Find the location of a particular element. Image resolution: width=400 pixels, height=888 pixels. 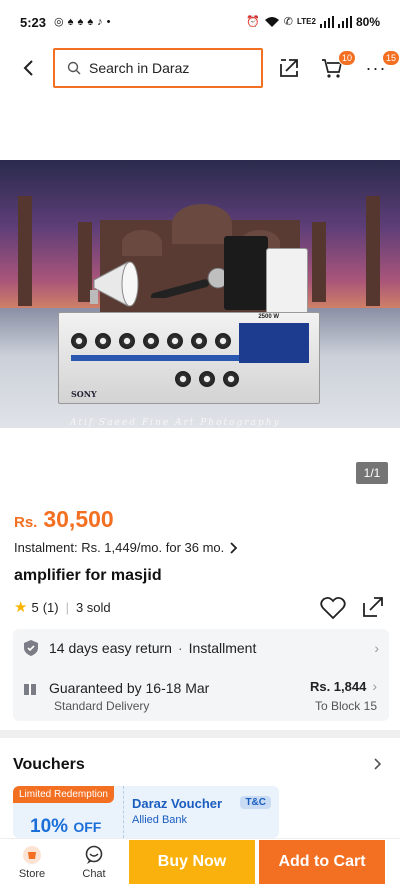

status-time: 5:23 is located at coordinates (33, 22).